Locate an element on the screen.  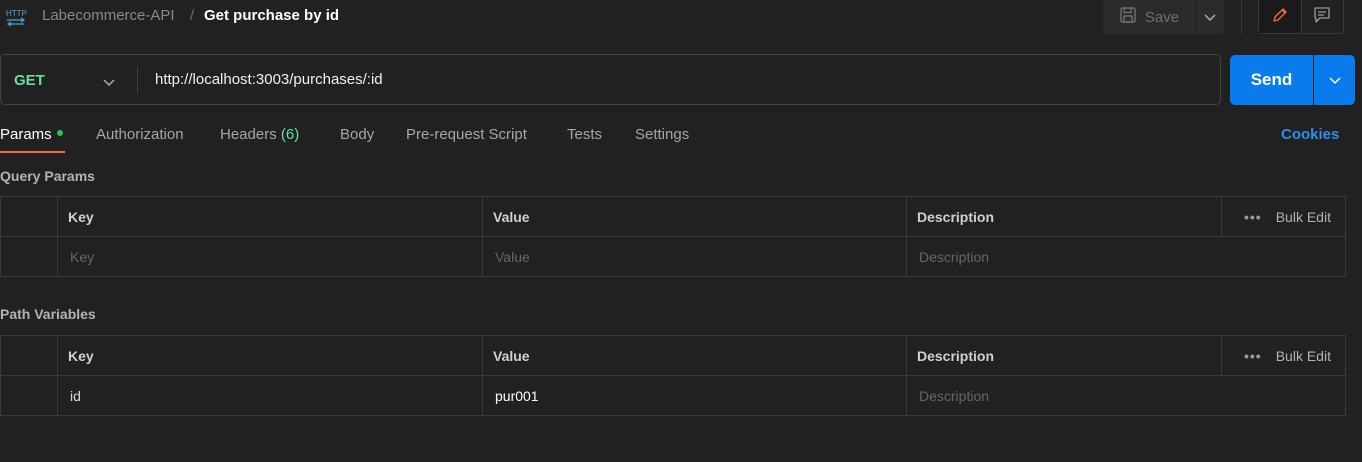
tab-params: Params is located at coordinates (31, 134).